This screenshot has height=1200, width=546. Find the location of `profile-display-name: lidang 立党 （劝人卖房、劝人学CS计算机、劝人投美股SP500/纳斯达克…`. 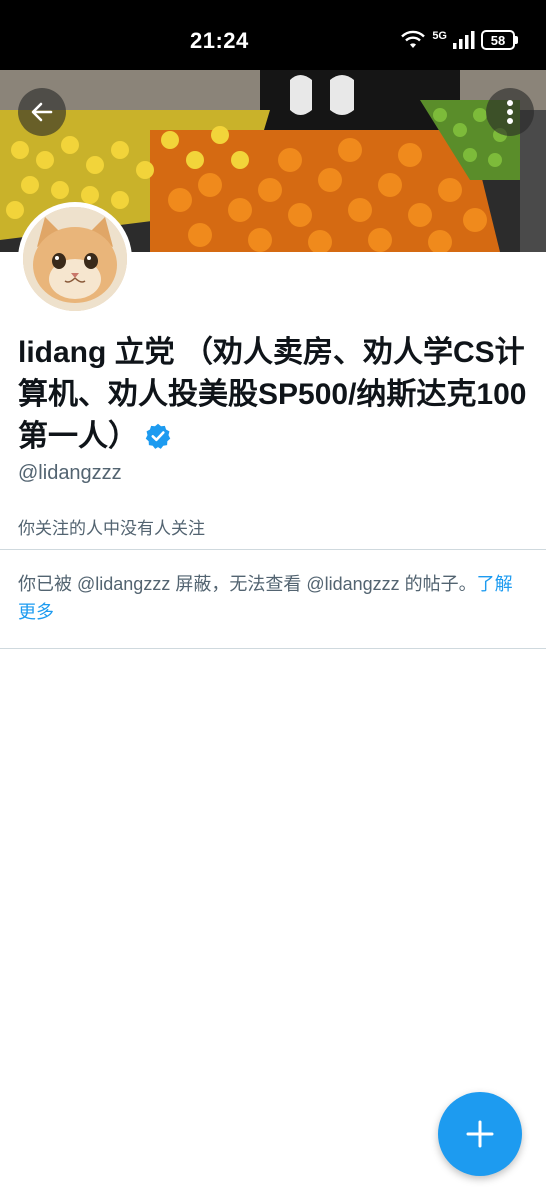

profile-display-name: lidang 立党 （劝人卖房、劝人学CS计算机、劝人投美股SP500/纳斯达克… is located at coordinates (273, 395).